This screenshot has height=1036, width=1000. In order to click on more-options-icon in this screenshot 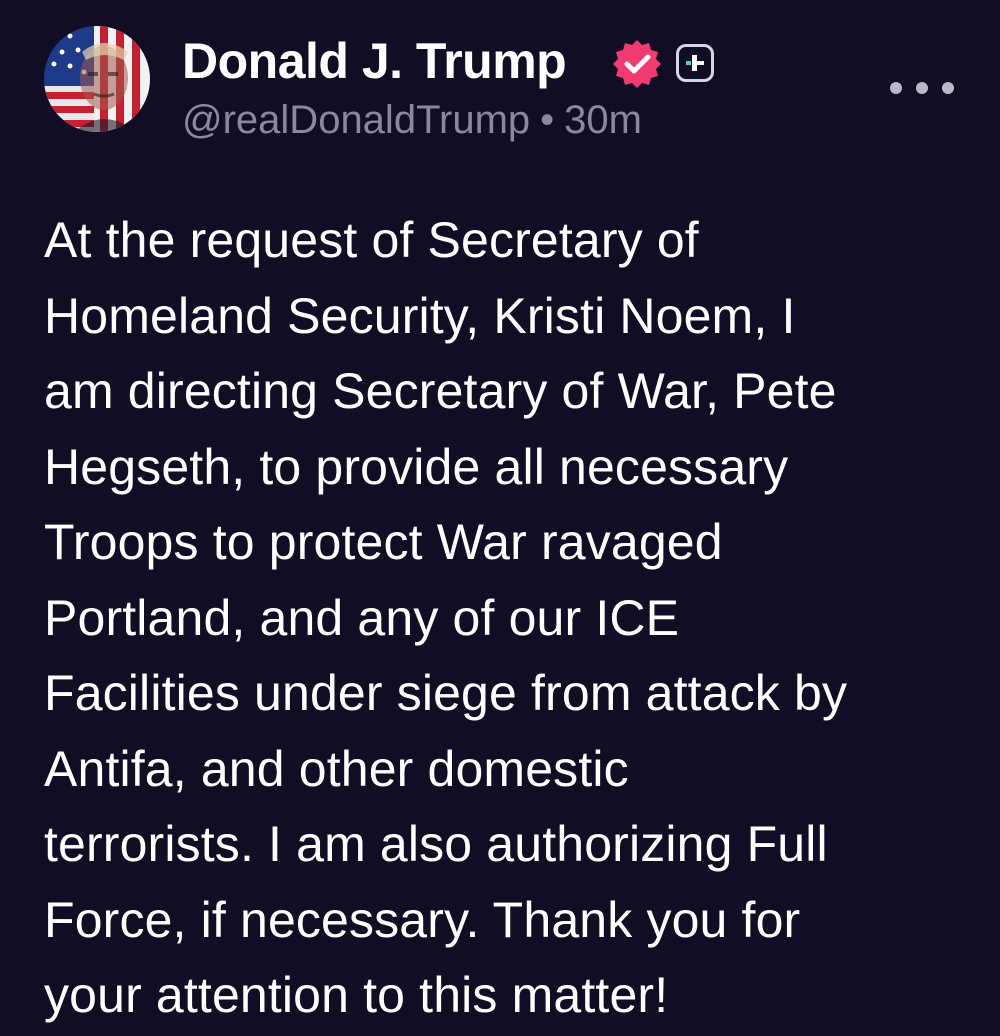, I will do `click(922, 88)`.